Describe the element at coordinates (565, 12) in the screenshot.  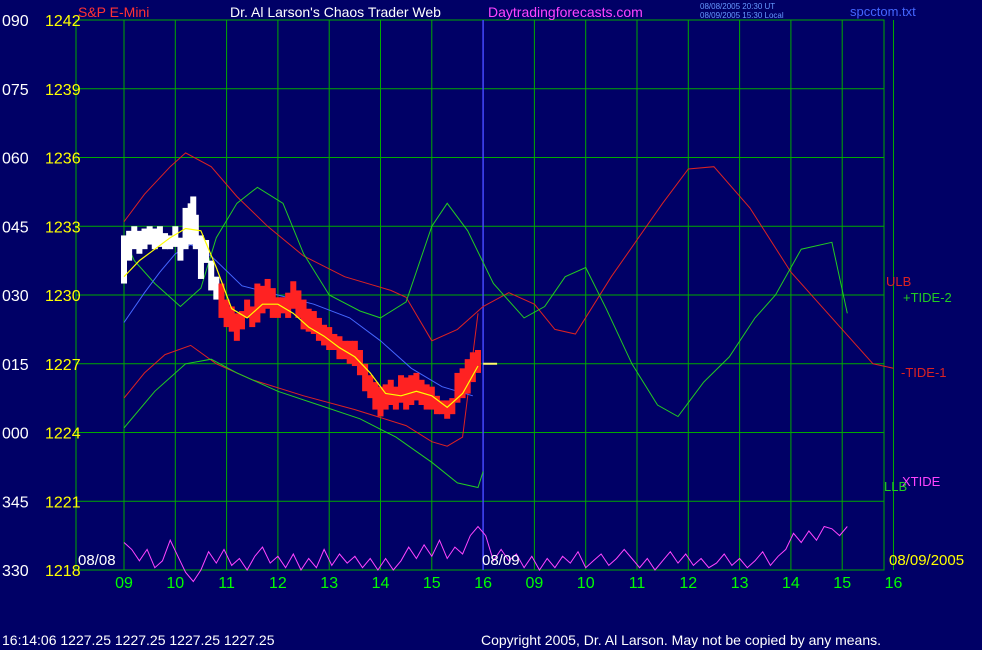
I see `site-label: Daytradingforecasts.com` at that location.